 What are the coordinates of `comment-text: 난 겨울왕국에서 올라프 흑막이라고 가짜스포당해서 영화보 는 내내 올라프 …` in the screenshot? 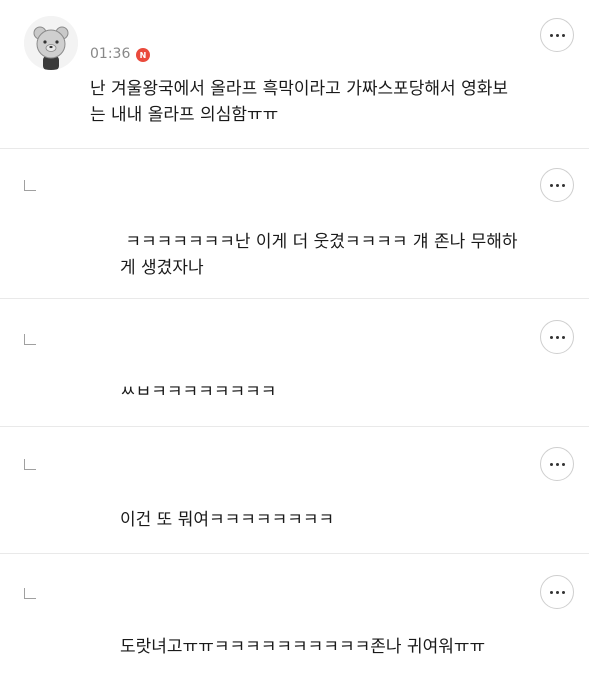 It's located at (299, 102).